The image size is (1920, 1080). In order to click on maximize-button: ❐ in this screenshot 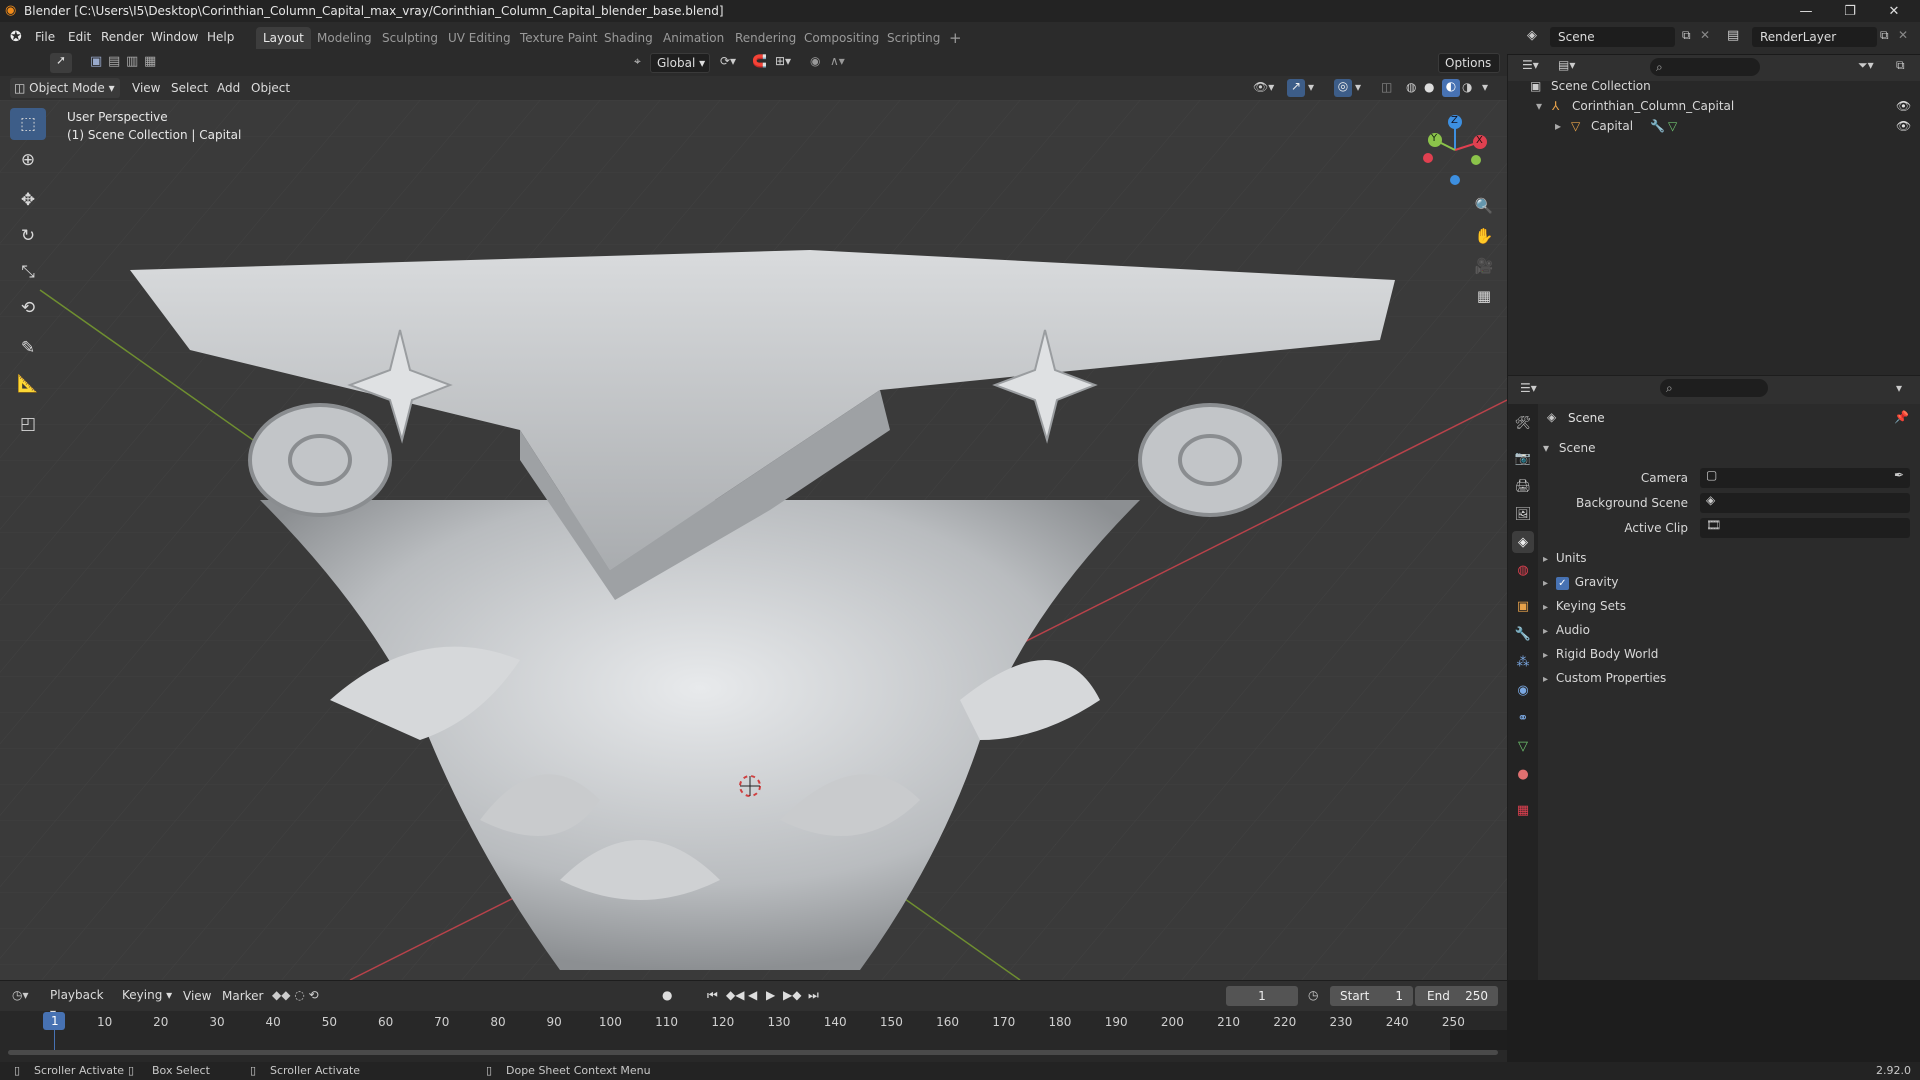, I will do `click(1850, 11)`.